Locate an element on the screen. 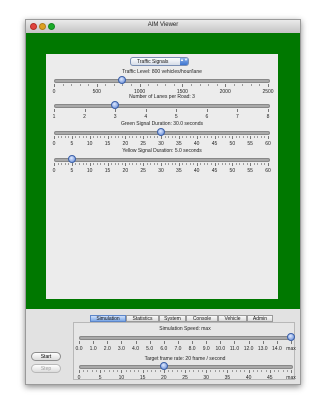 Image resolution: width=320 pixels, height=419 pixels. slider-3-tick-label: 10 is located at coordinates (89, 171).